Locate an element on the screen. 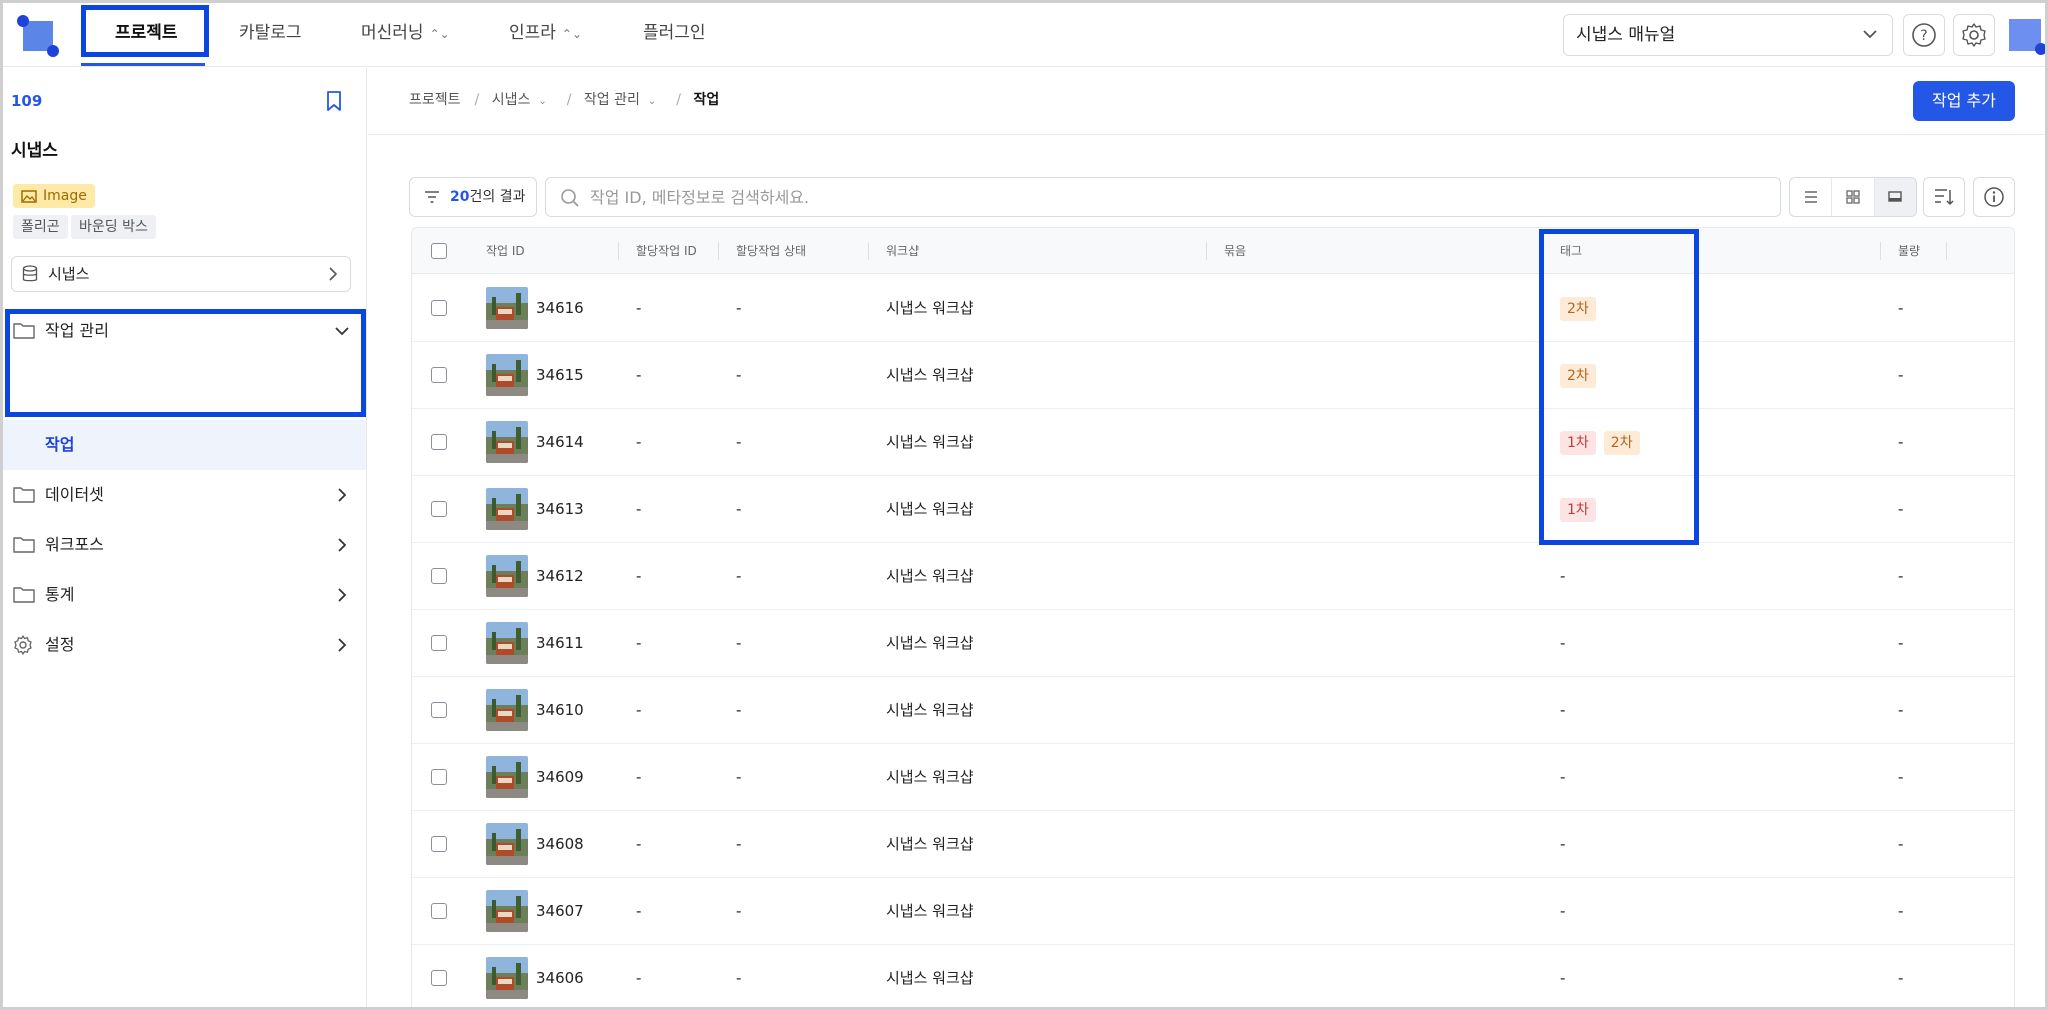 The image size is (2048, 1010). table-row: 34616 - - 시냅스 워크샵 2차 - is located at coordinates (1213, 308).